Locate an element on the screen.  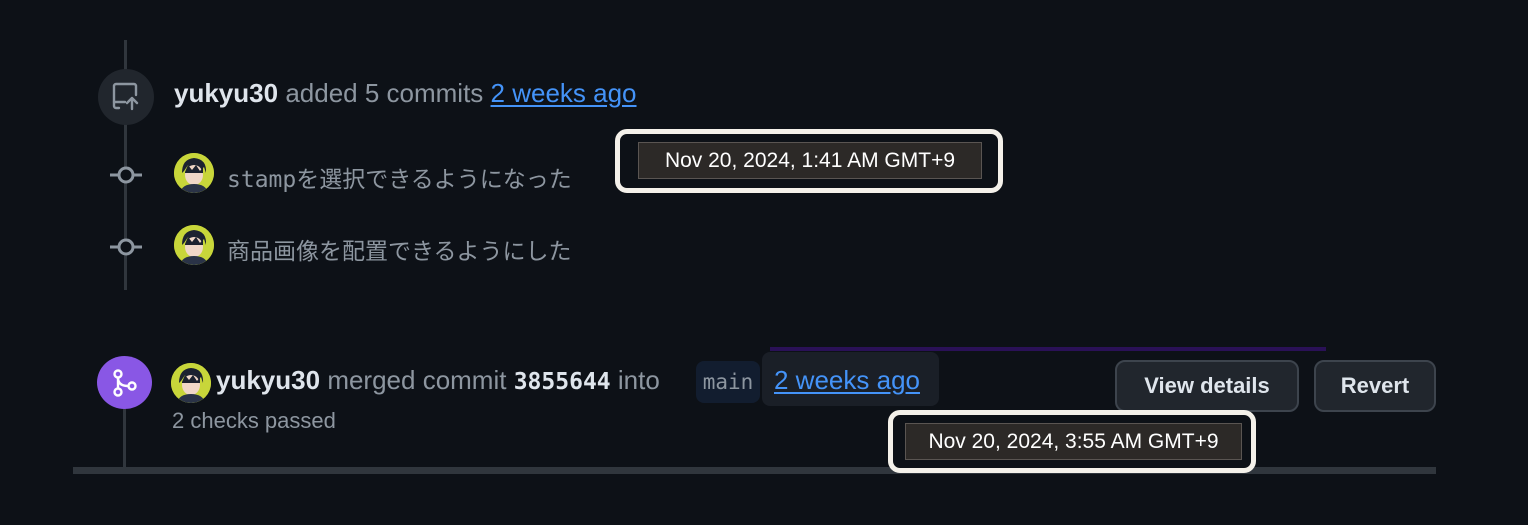
merge-time-link-wrap: 2 weeks ago is located at coordinates (847, 380).